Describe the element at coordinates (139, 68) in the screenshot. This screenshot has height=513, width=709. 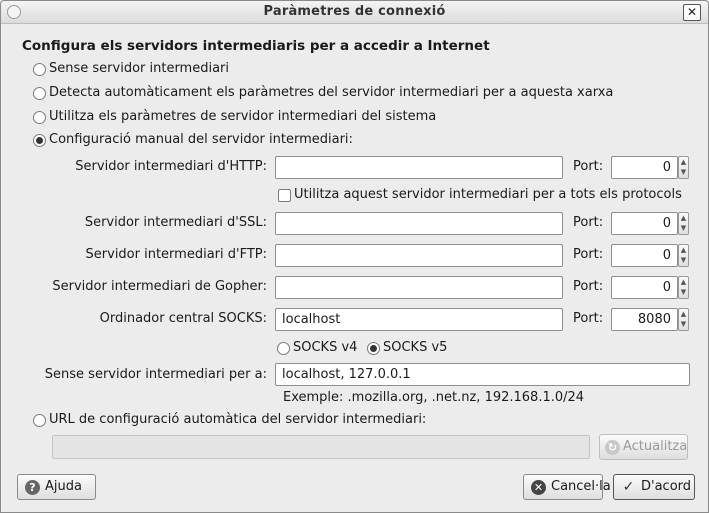
I see `radio-no-proxy-label: Sense servidor intermediari` at that location.